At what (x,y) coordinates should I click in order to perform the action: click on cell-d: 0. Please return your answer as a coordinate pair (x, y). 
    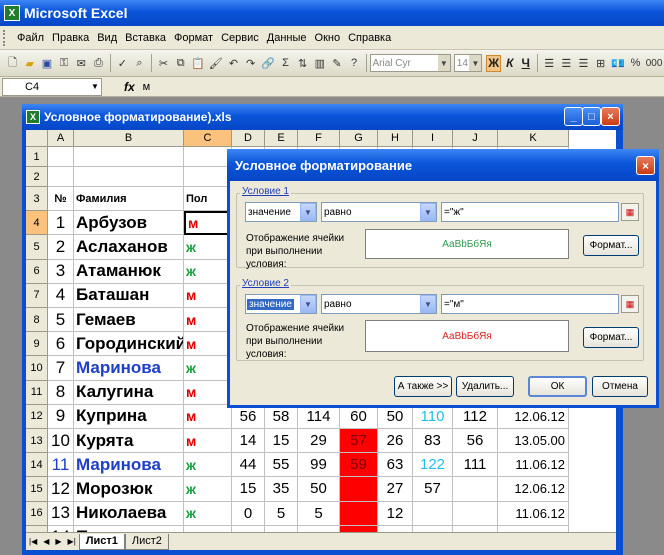
    Looking at the image, I should click on (248, 513).